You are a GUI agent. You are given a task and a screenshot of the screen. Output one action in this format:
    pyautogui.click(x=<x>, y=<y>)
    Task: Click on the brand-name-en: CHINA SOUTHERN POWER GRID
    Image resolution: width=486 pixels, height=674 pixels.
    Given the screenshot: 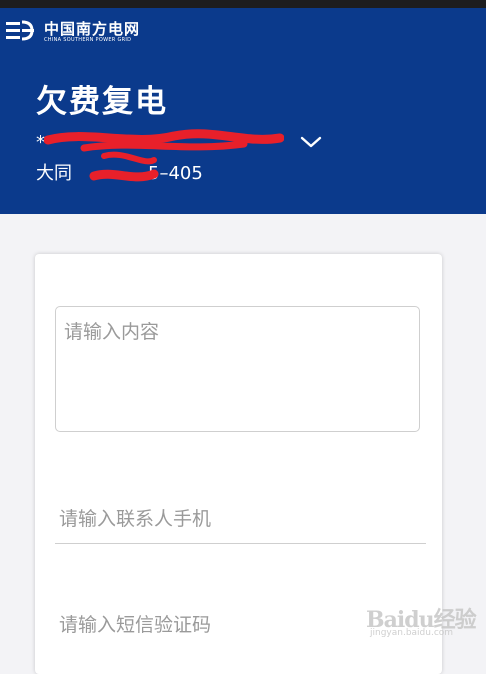 What is the action you would take?
    pyautogui.click(x=88, y=40)
    